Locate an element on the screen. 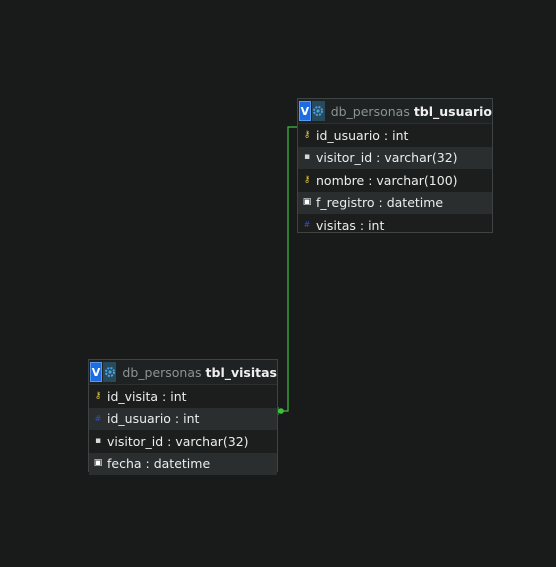  column-label: nombre : varchar(100) is located at coordinates (387, 180).